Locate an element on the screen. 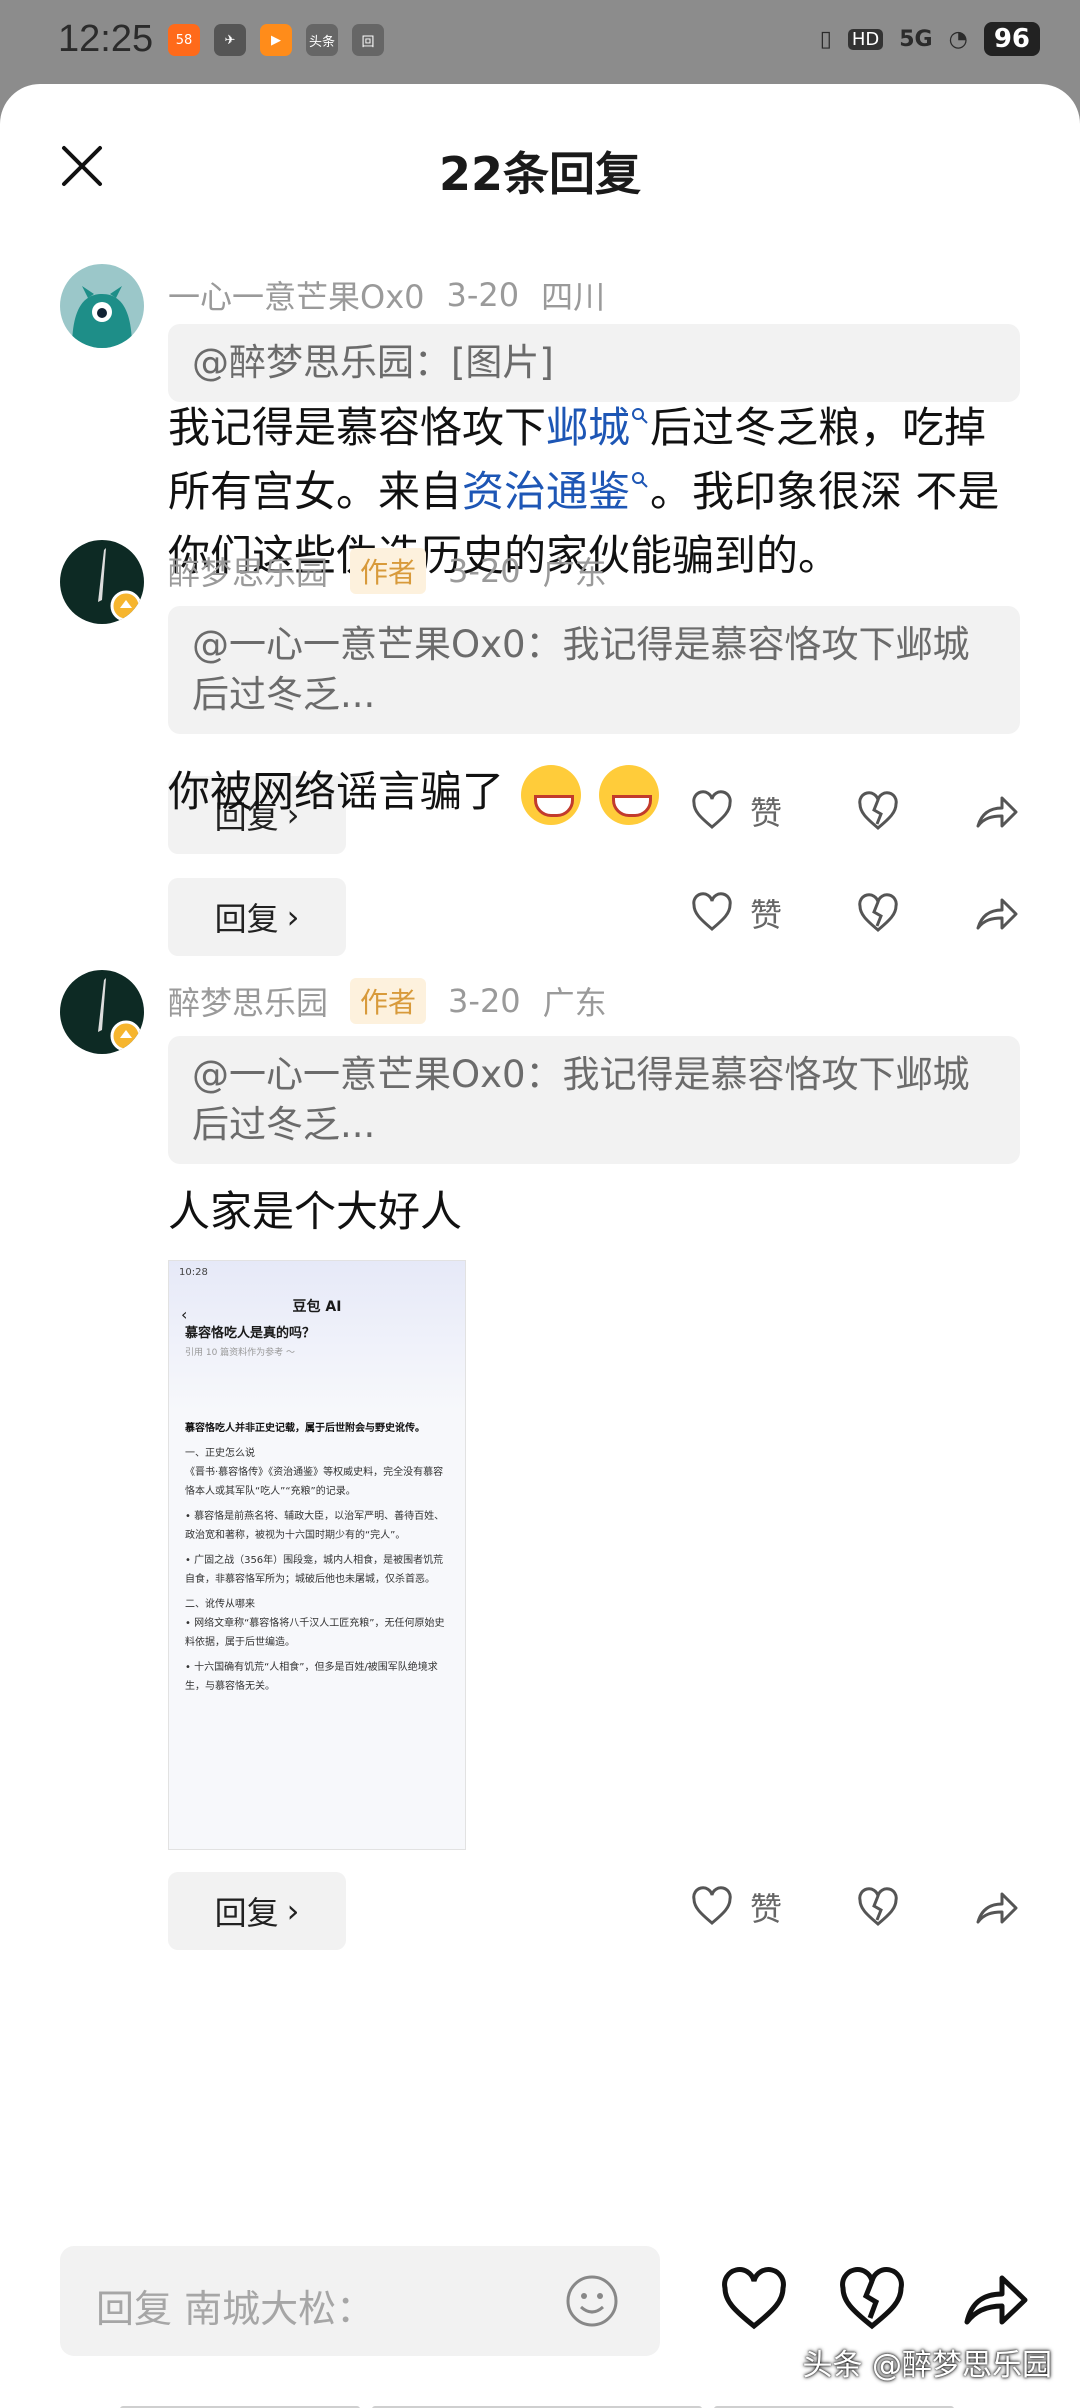  sheet-header: 22条回复 is located at coordinates (540, 169).